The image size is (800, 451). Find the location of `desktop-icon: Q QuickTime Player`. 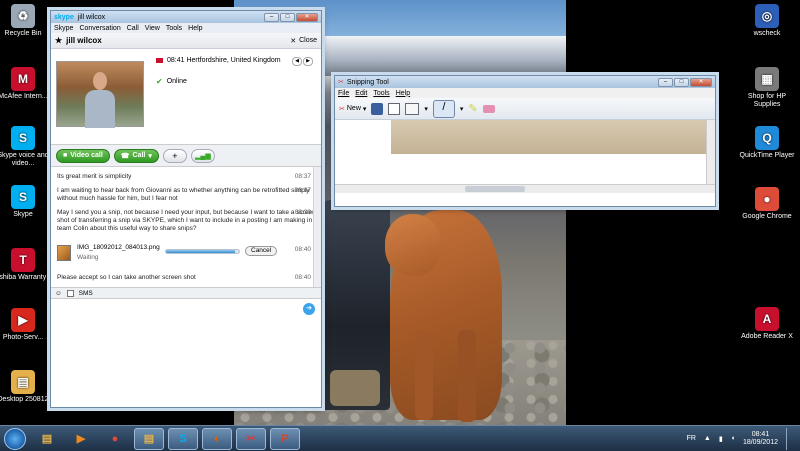

desktop-icon: Q QuickTime Player is located at coordinates (767, 143).